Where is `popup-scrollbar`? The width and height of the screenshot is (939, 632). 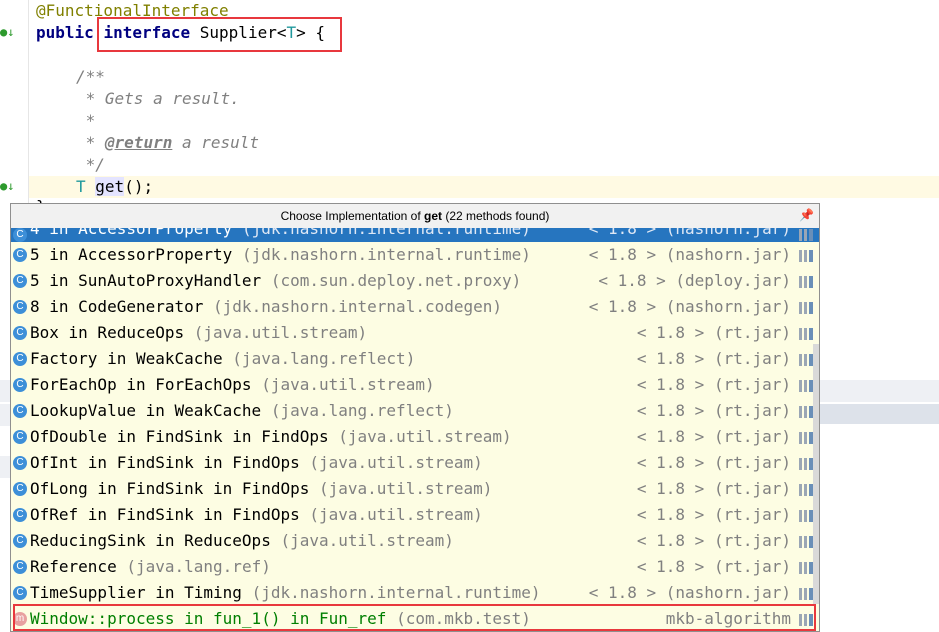 popup-scrollbar is located at coordinates (816, 474).